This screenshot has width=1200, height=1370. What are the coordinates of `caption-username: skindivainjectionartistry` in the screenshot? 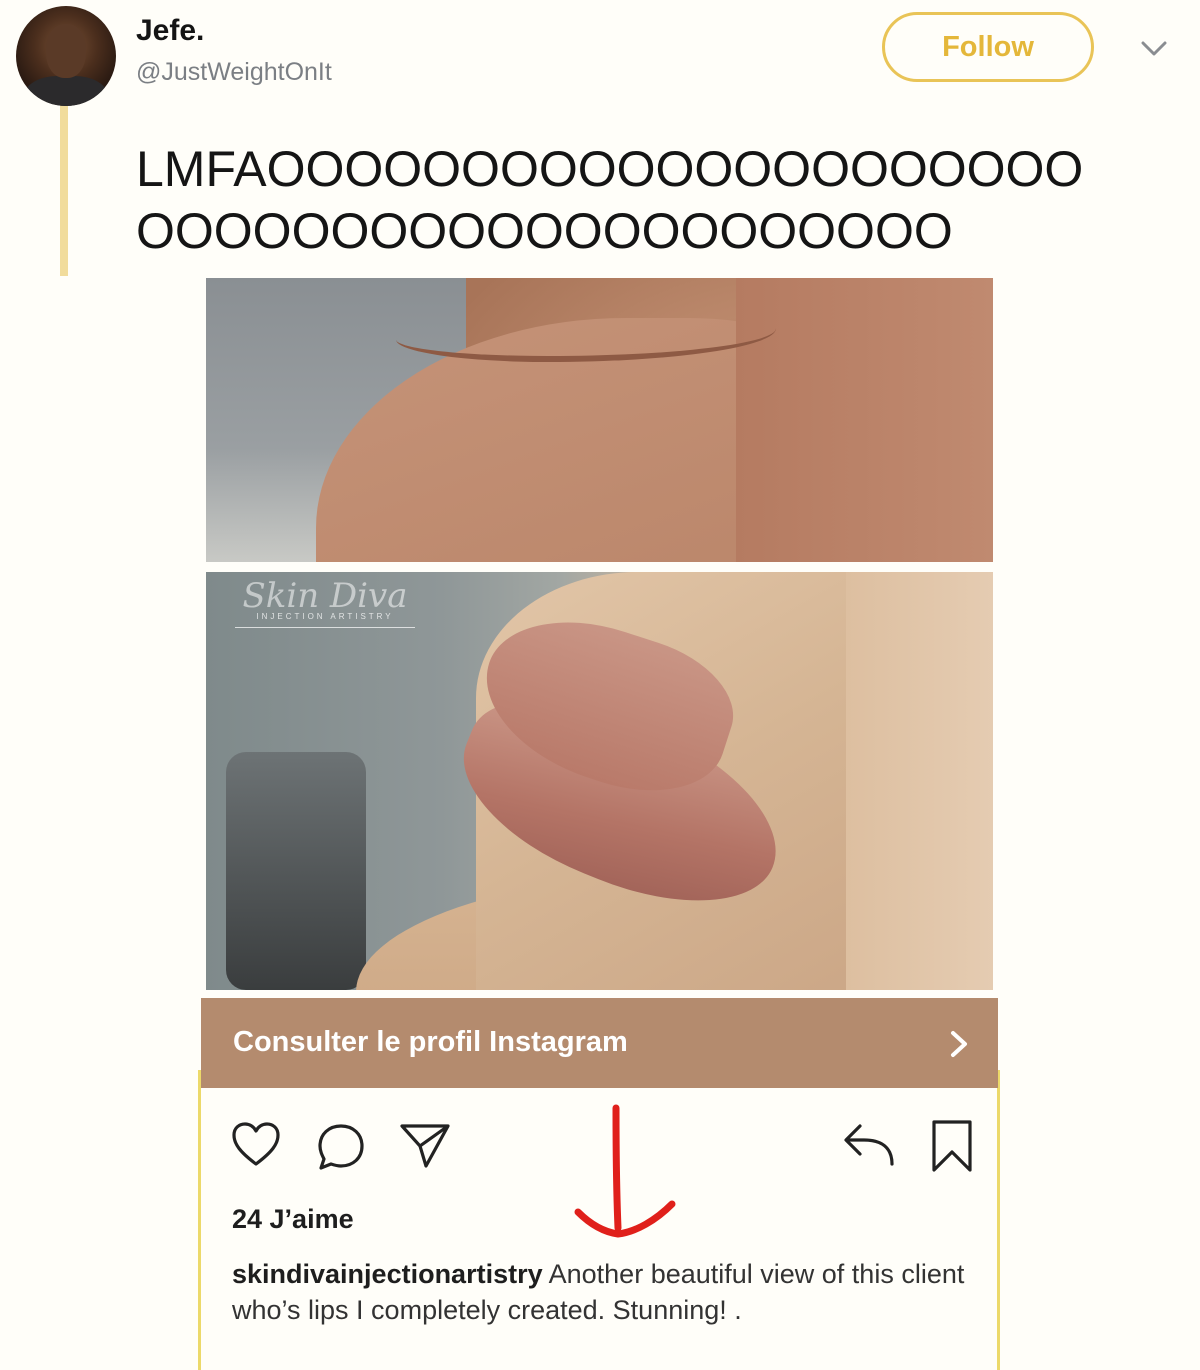 It's located at (387, 1274).